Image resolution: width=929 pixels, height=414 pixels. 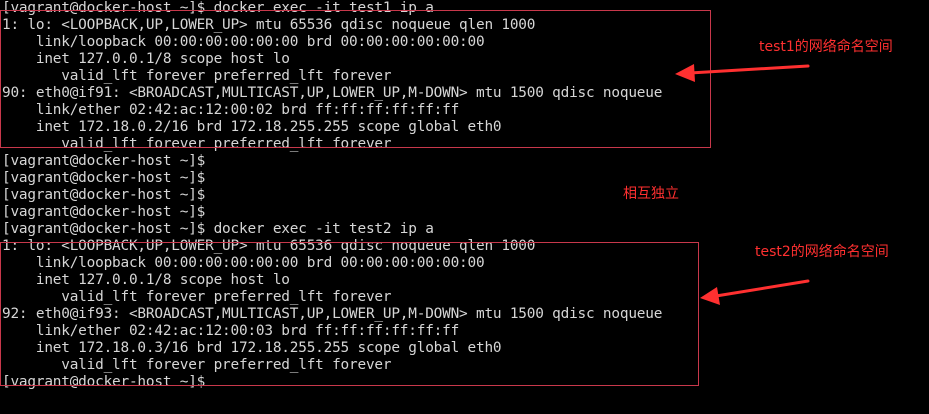 I want to click on test2-namespace-label: test2的网络命名空间, so click(x=822, y=252).